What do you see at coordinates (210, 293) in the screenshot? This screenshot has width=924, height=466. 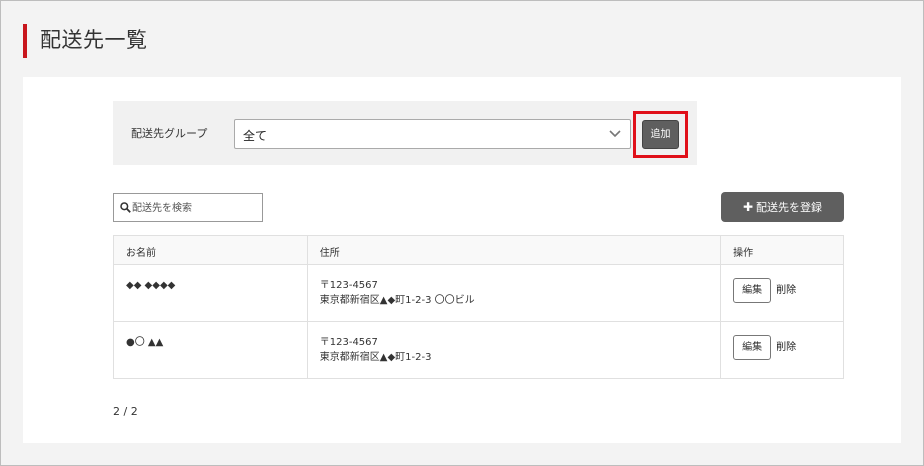 I see `row-name: ◆◆ ◆◆◆◆` at bounding box center [210, 293].